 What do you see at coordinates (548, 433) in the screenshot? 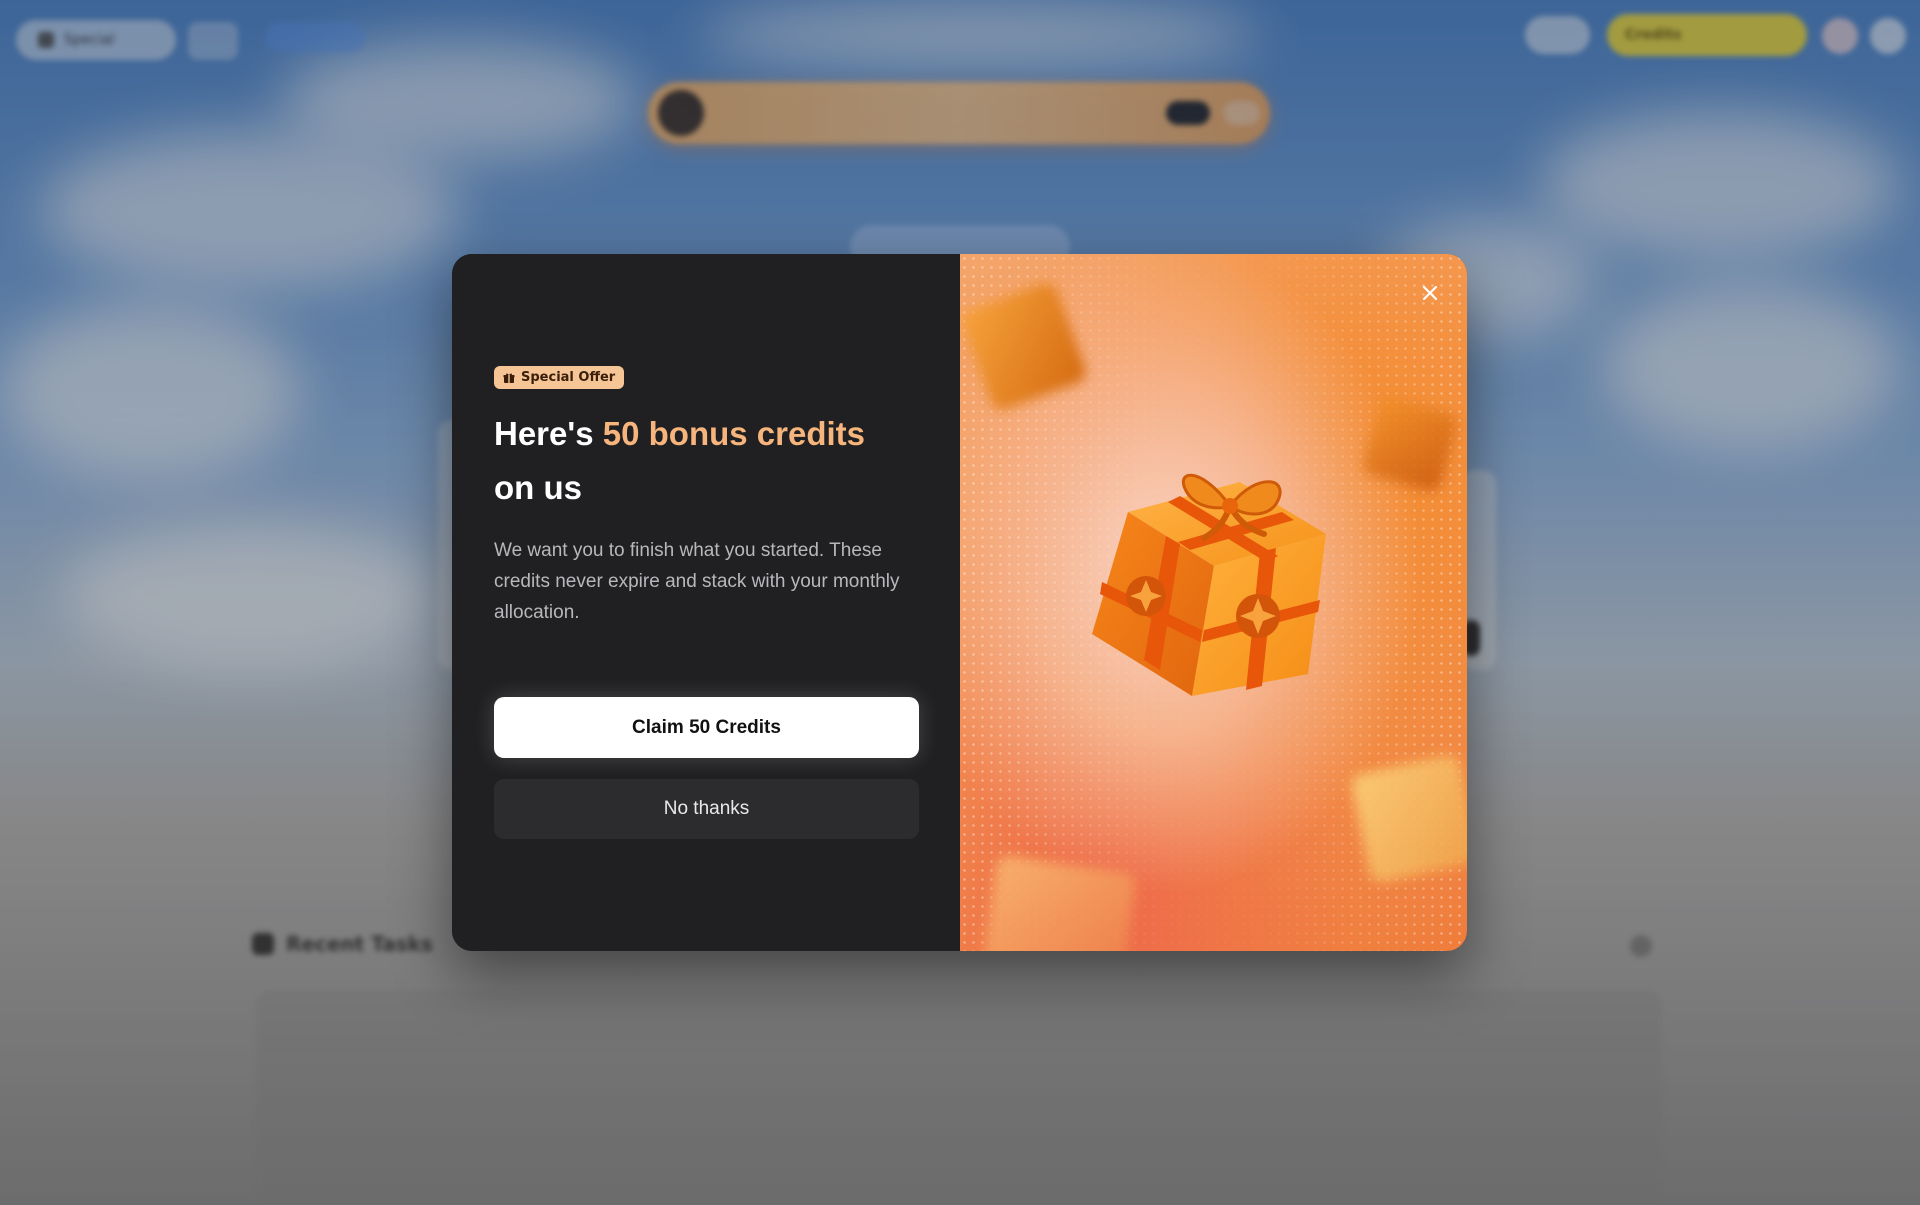
I see `headline-prefix: Here's` at bounding box center [548, 433].